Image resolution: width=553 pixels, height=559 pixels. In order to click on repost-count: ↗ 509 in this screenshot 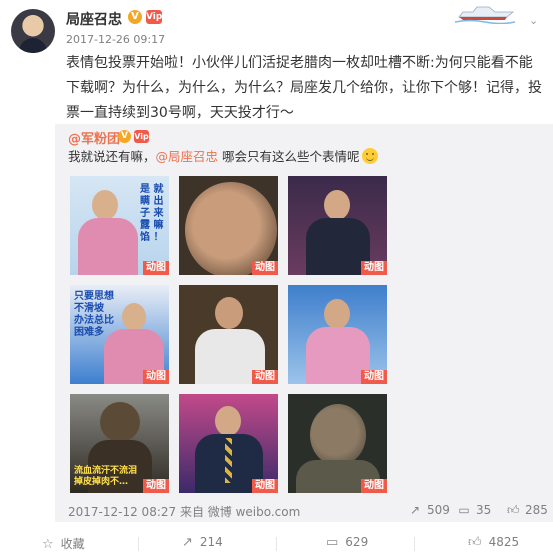, I will do `click(429, 510)`.